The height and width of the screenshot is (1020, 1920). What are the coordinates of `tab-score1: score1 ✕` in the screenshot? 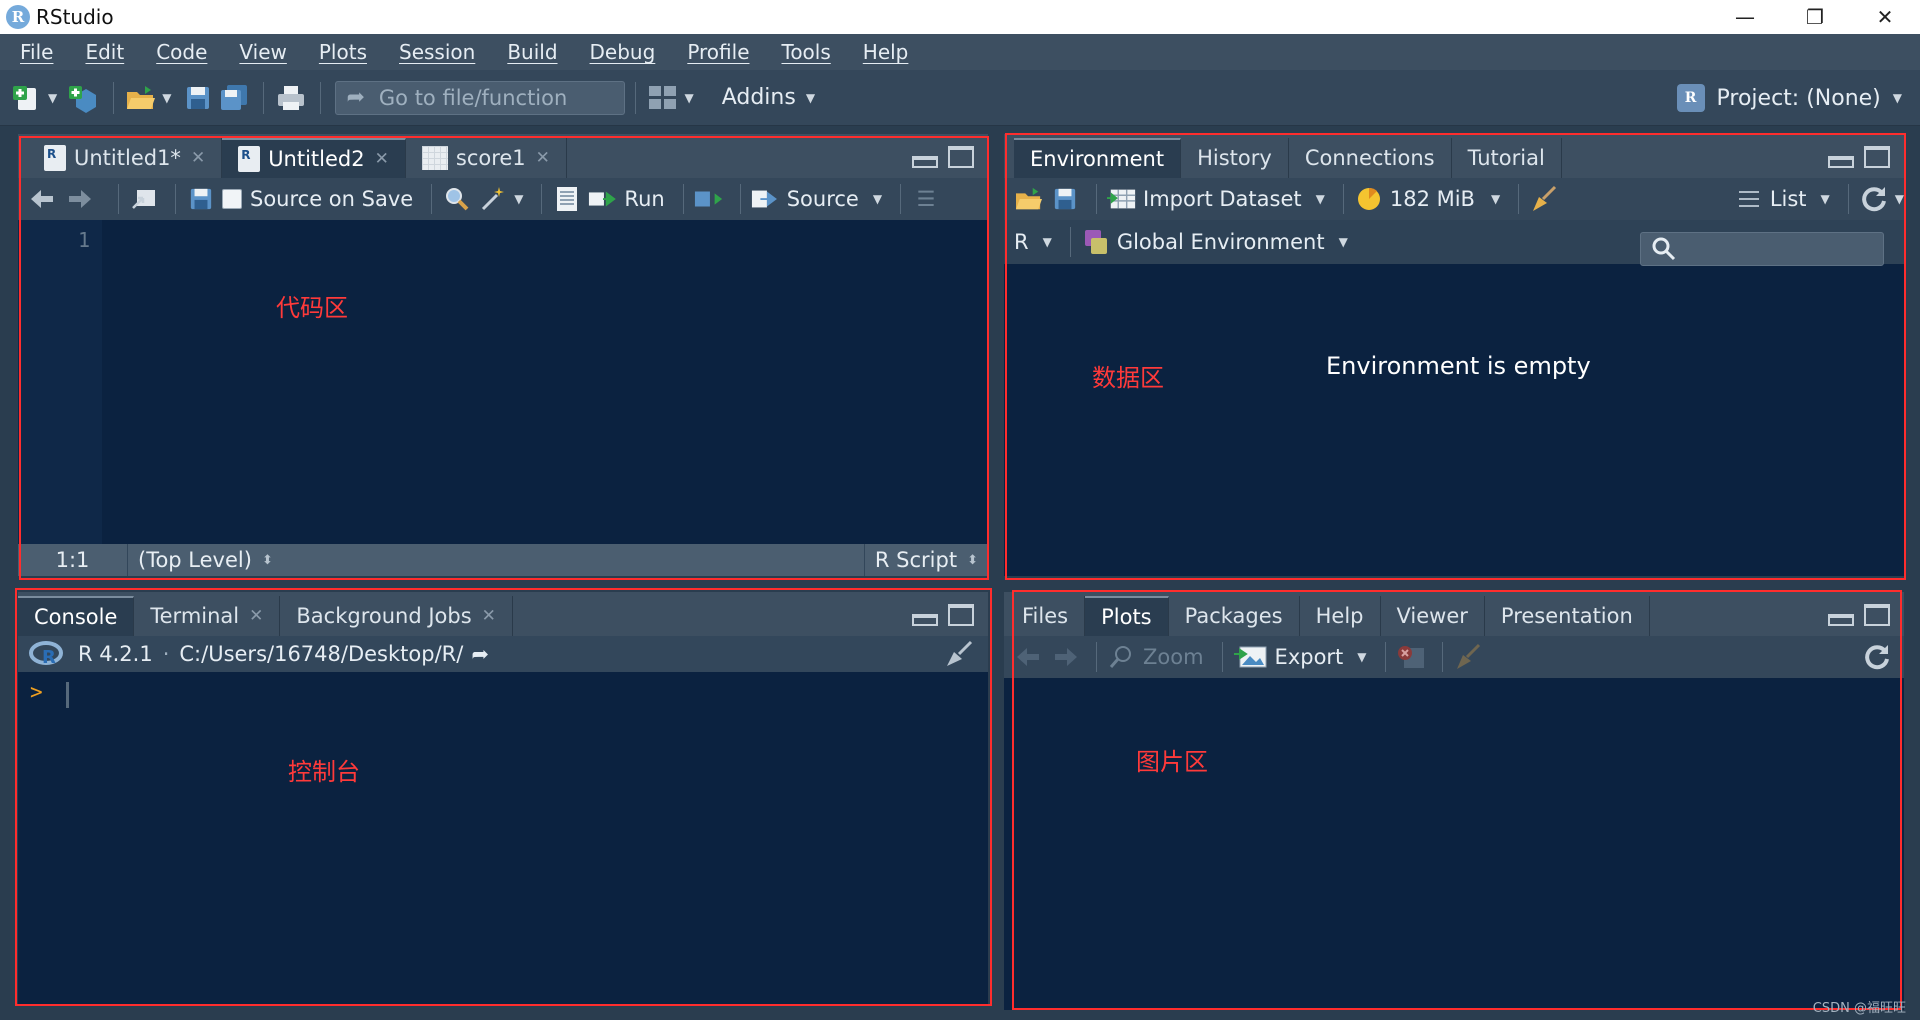 It's located at (486, 158).